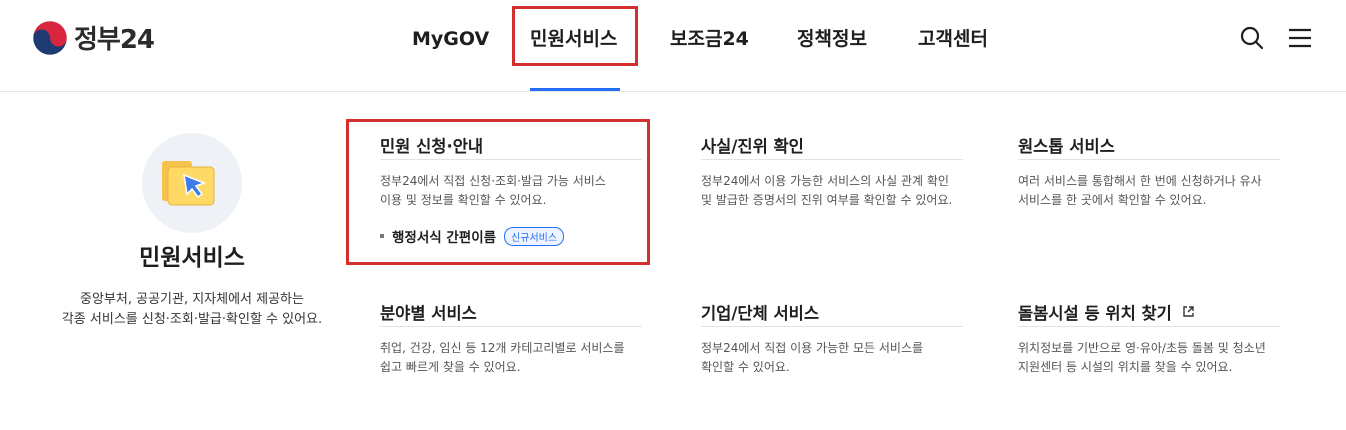  What do you see at coordinates (1095, 313) in the screenshot?
I see `card-title-text: 돌봄시설 등 위치 찾기` at bounding box center [1095, 313].